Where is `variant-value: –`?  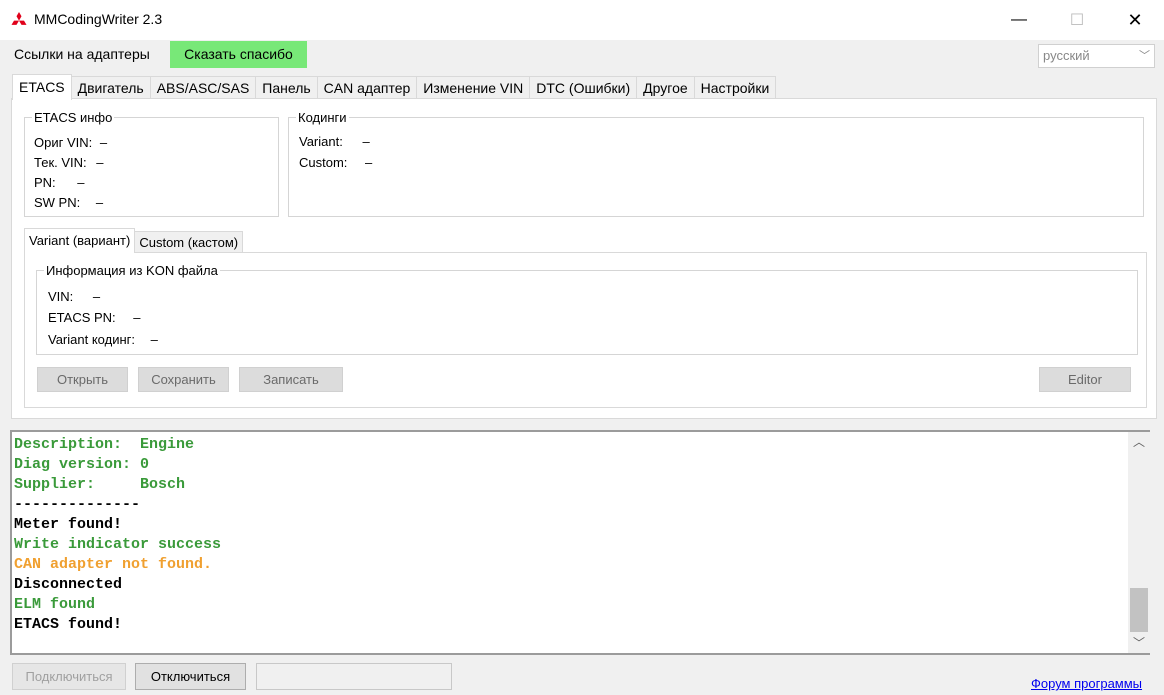 variant-value: – is located at coordinates (366, 141).